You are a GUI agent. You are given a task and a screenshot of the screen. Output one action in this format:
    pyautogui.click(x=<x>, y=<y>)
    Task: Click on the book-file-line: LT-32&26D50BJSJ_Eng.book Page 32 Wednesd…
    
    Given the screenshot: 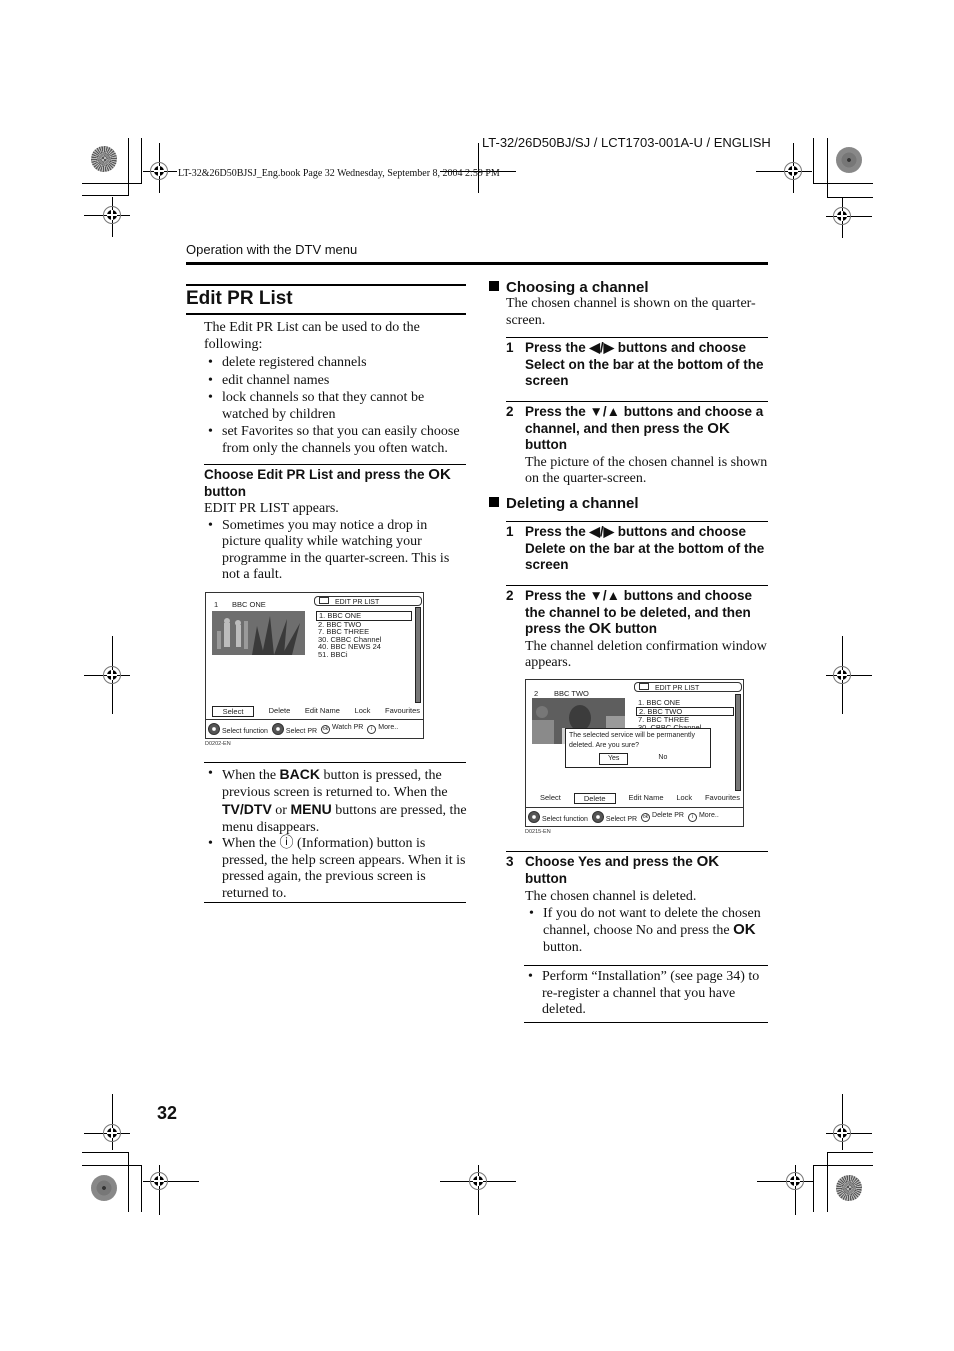 What is the action you would take?
    pyautogui.click(x=339, y=173)
    